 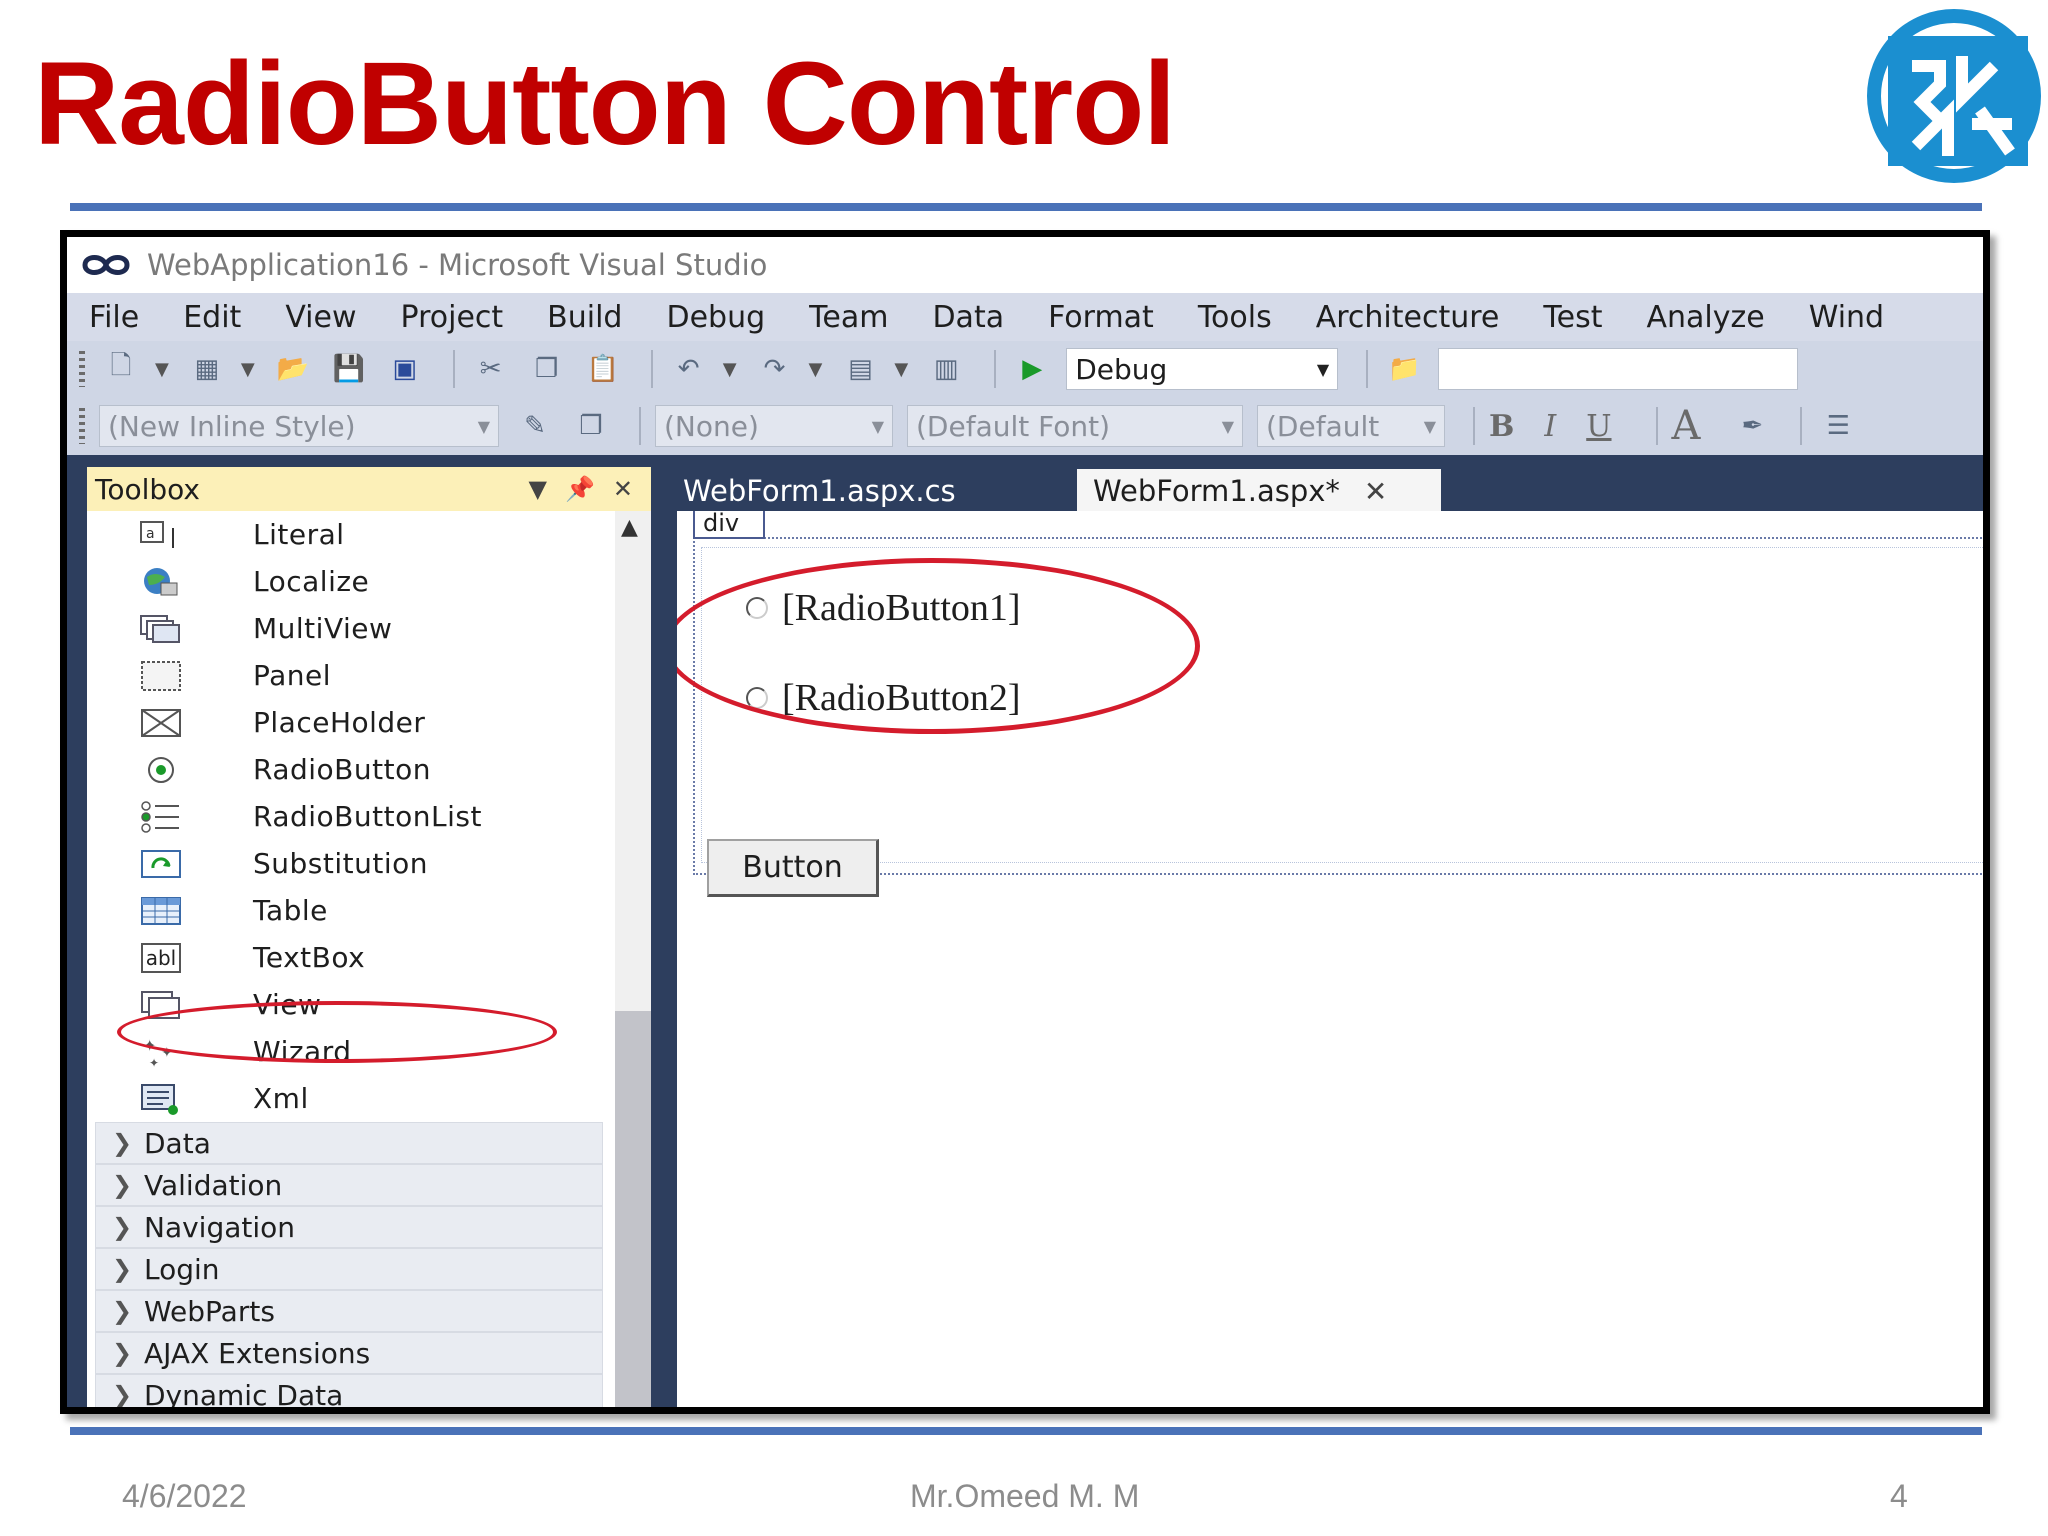 What do you see at coordinates (207, 369) in the screenshot?
I see `new-website-icon: ▦` at bounding box center [207, 369].